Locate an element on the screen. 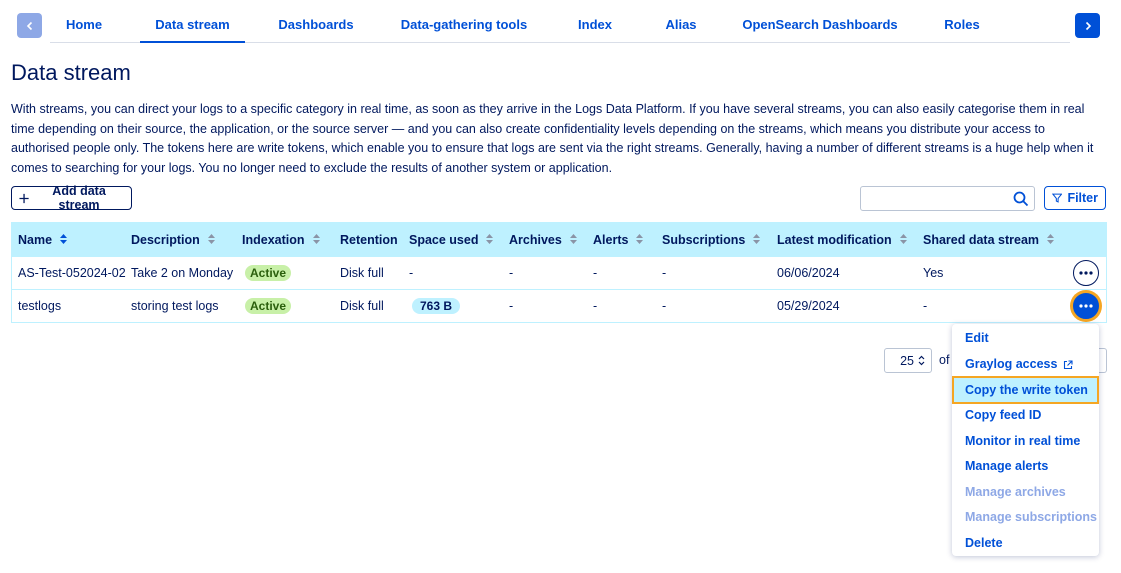 The width and height of the screenshot is (1121, 573). tab-roles: Roles is located at coordinates (962, 21).